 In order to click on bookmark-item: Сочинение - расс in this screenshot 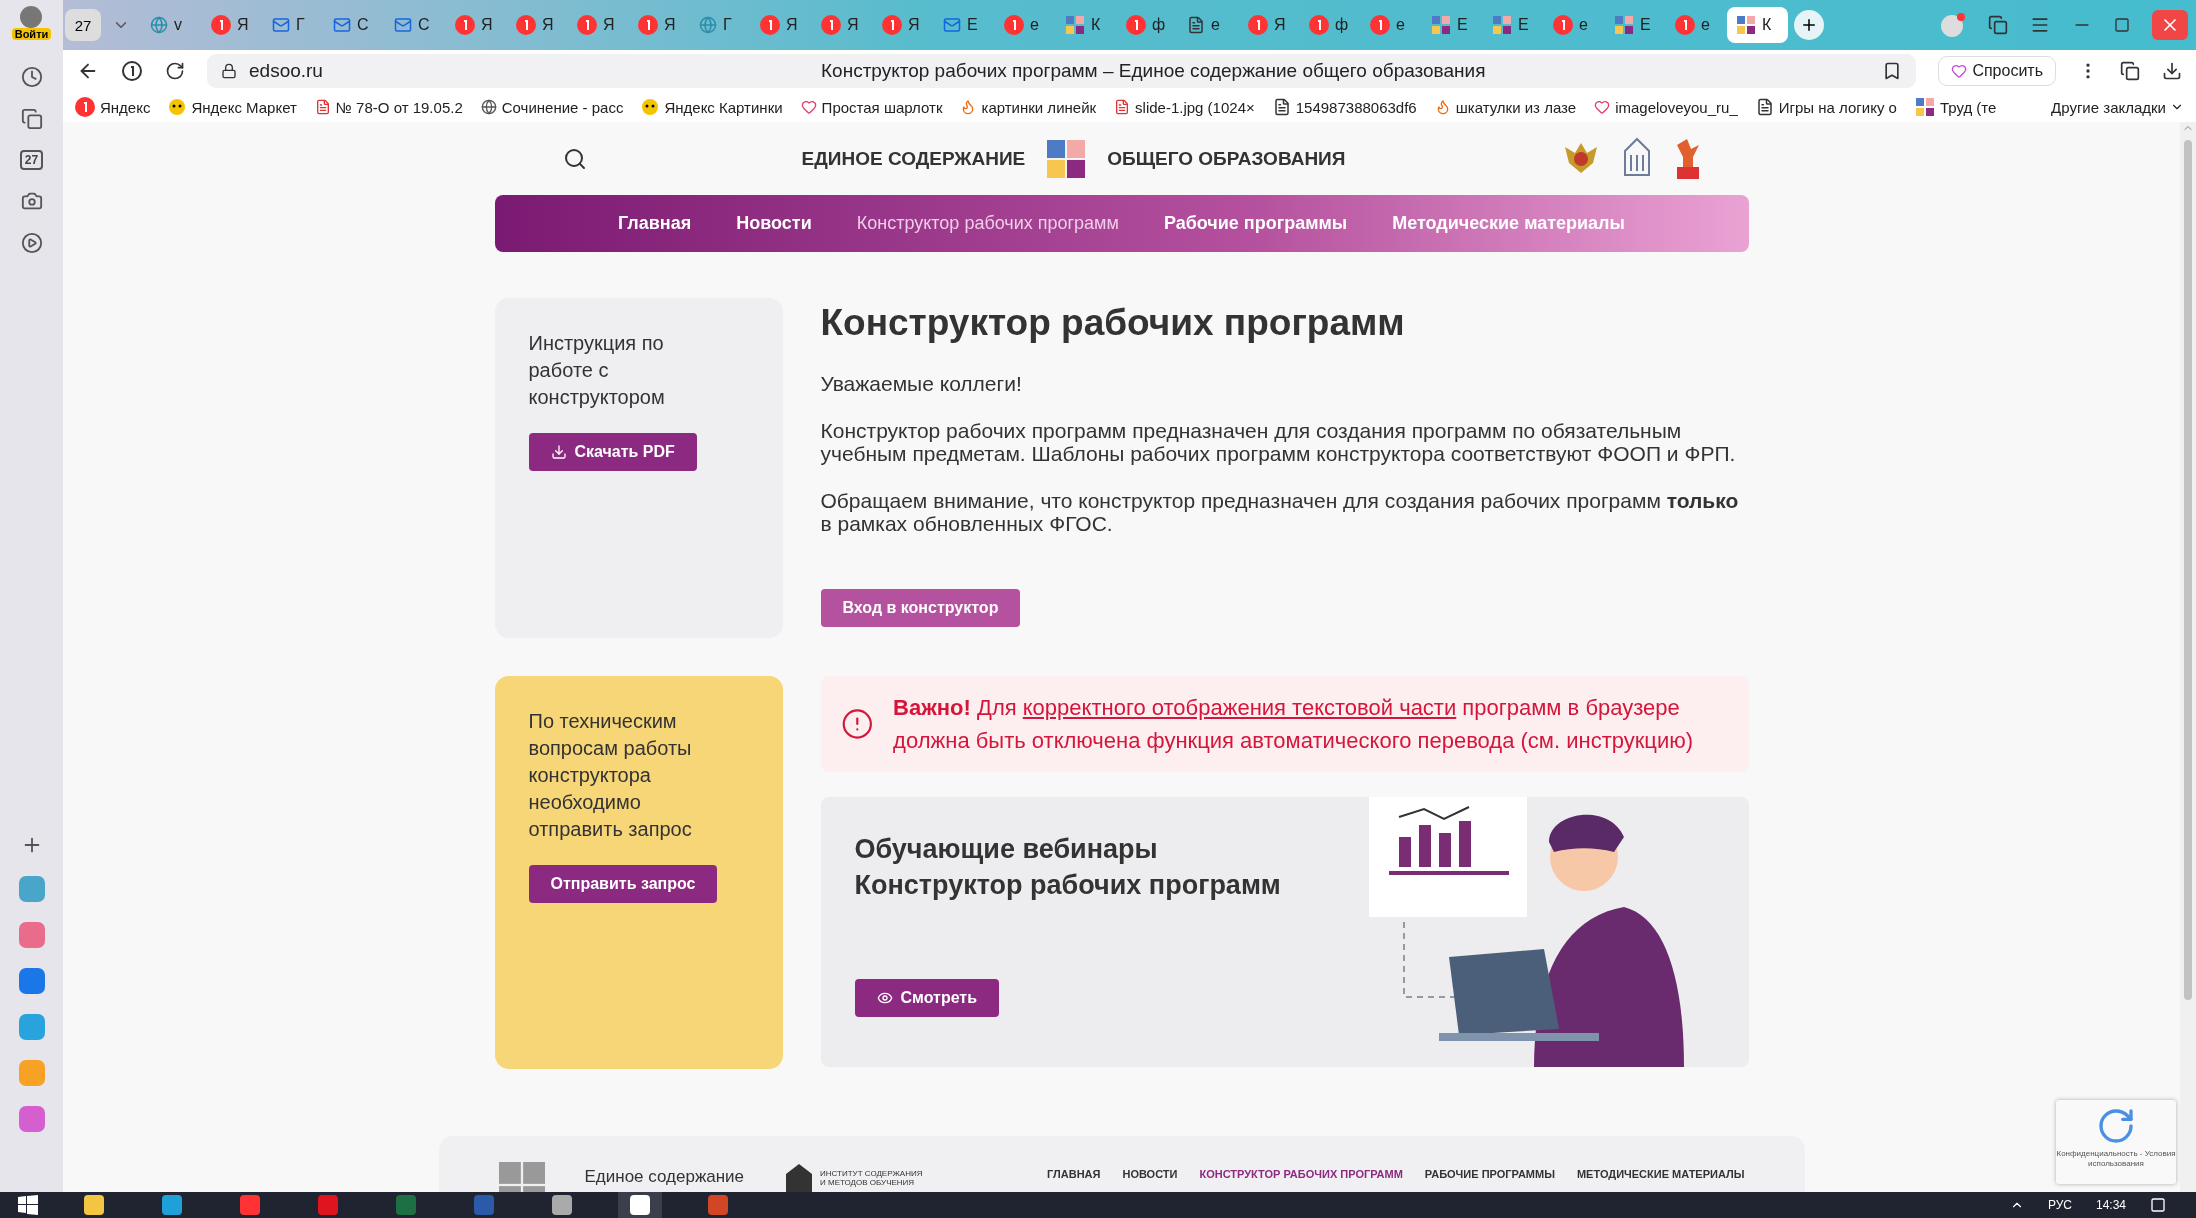, I will do `click(552, 107)`.